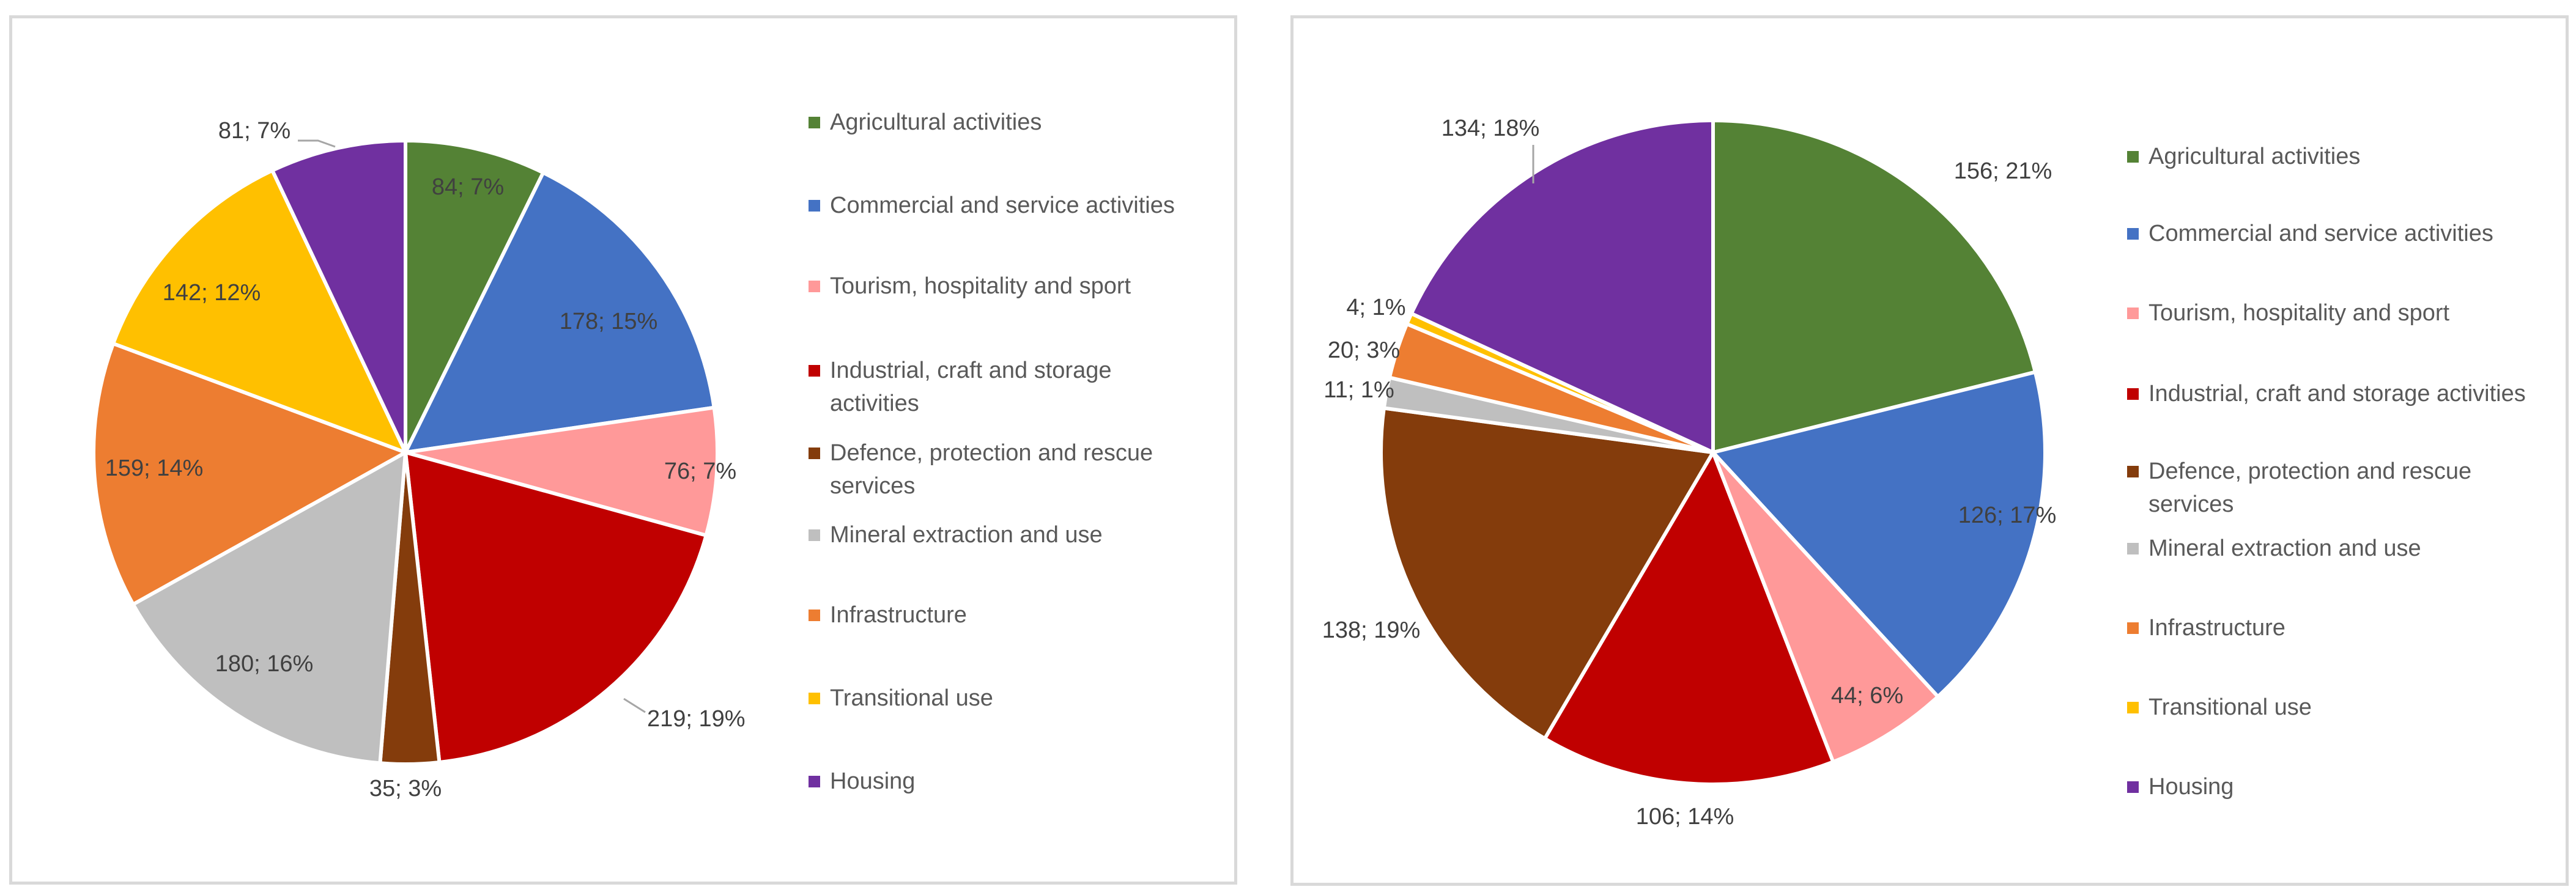 The height and width of the screenshot is (895, 2576). What do you see at coordinates (700, 472) in the screenshot?
I see `data-label: 76; 7%` at bounding box center [700, 472].